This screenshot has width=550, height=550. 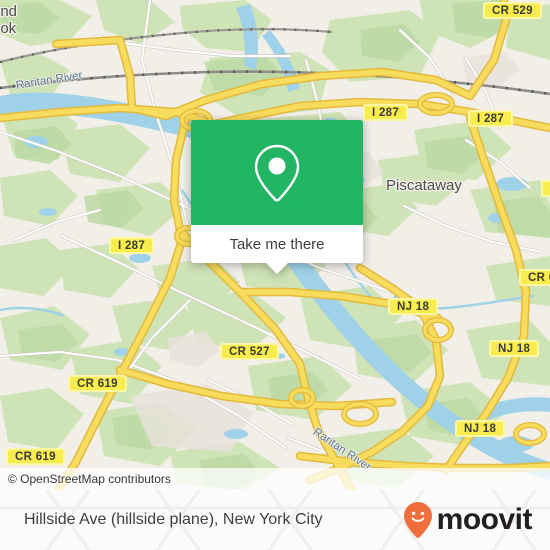 I want to click on shield-i-287-north: I 287, so click(x=386, y=112).